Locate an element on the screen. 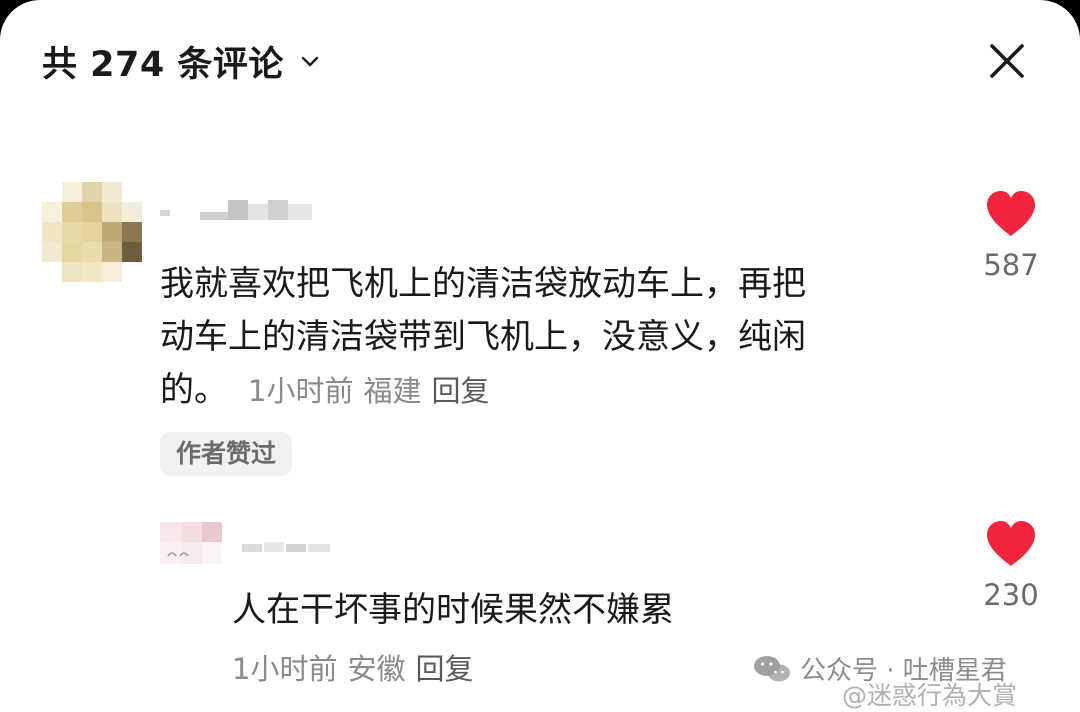 Image resolution: width=1080 pixels, height=712 pixels. reply-text: 人在干坏事的时候果然不嫌累 is located at coordinates (453, 610).